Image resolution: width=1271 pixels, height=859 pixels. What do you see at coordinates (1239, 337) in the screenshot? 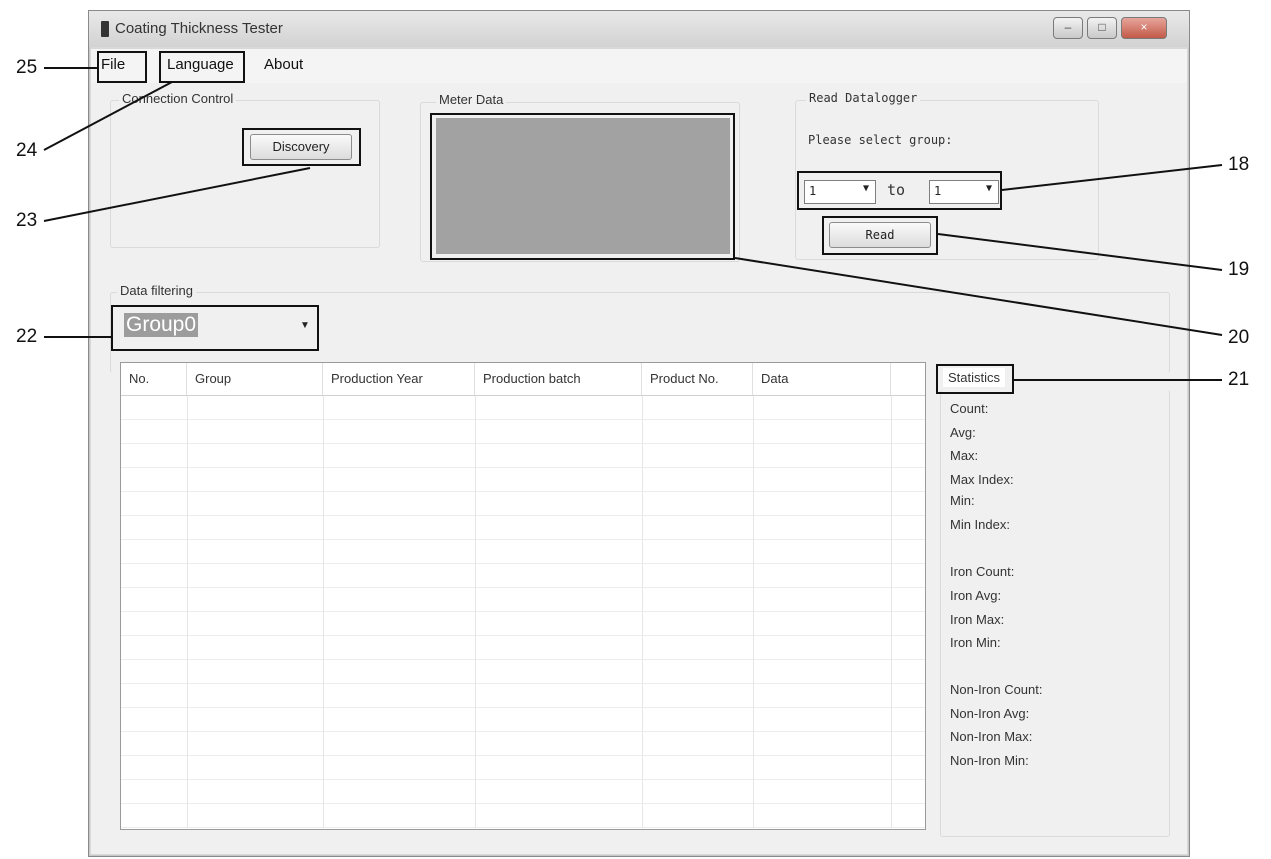
I see `callout-number-20: 20` at bounding box center [1239, 337].